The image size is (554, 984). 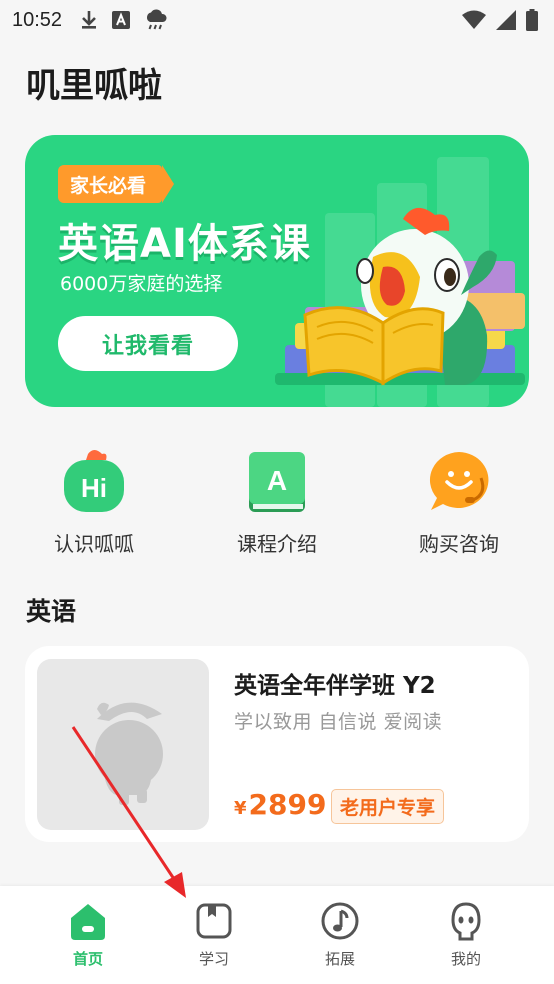 I want to click on book-a-icon: A, so click(x=277, y=482).